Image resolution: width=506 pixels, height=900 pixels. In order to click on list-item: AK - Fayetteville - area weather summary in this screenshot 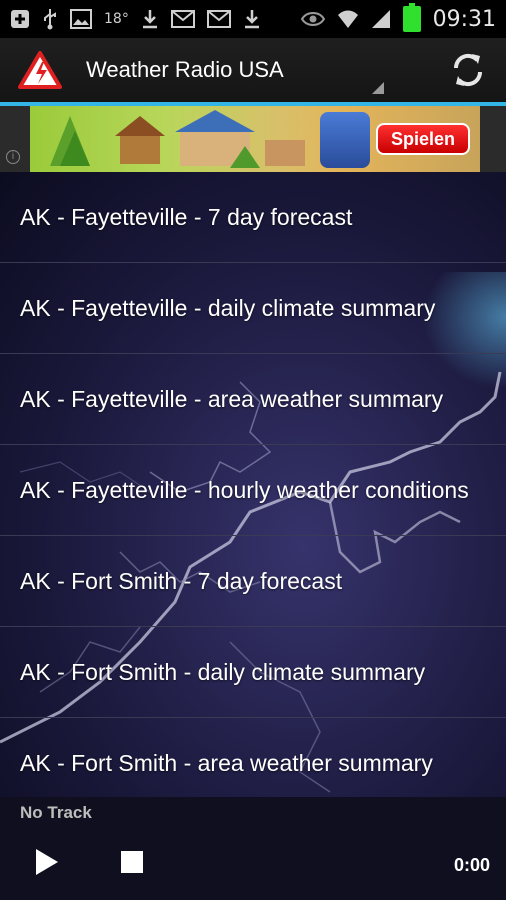, I will do `click(253, 399)`.